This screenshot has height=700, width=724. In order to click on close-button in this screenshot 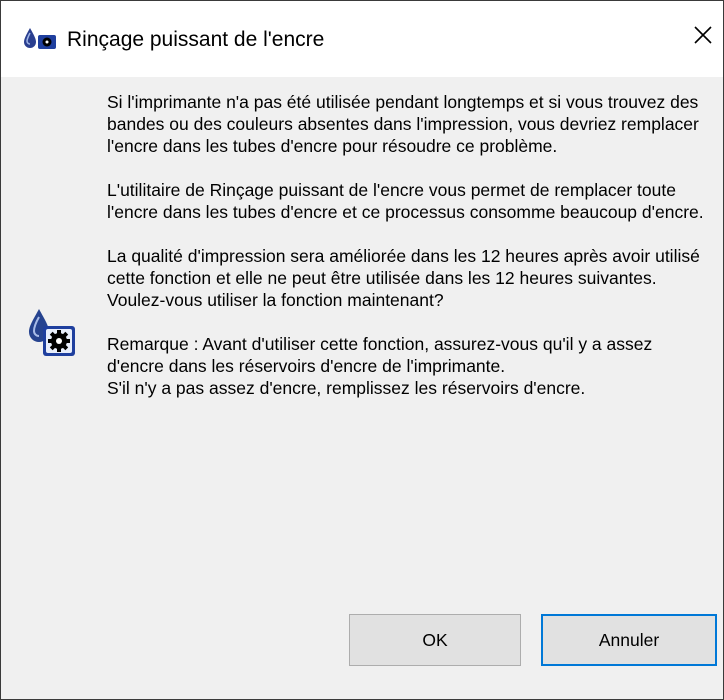, I will do `click(703, 37)`.